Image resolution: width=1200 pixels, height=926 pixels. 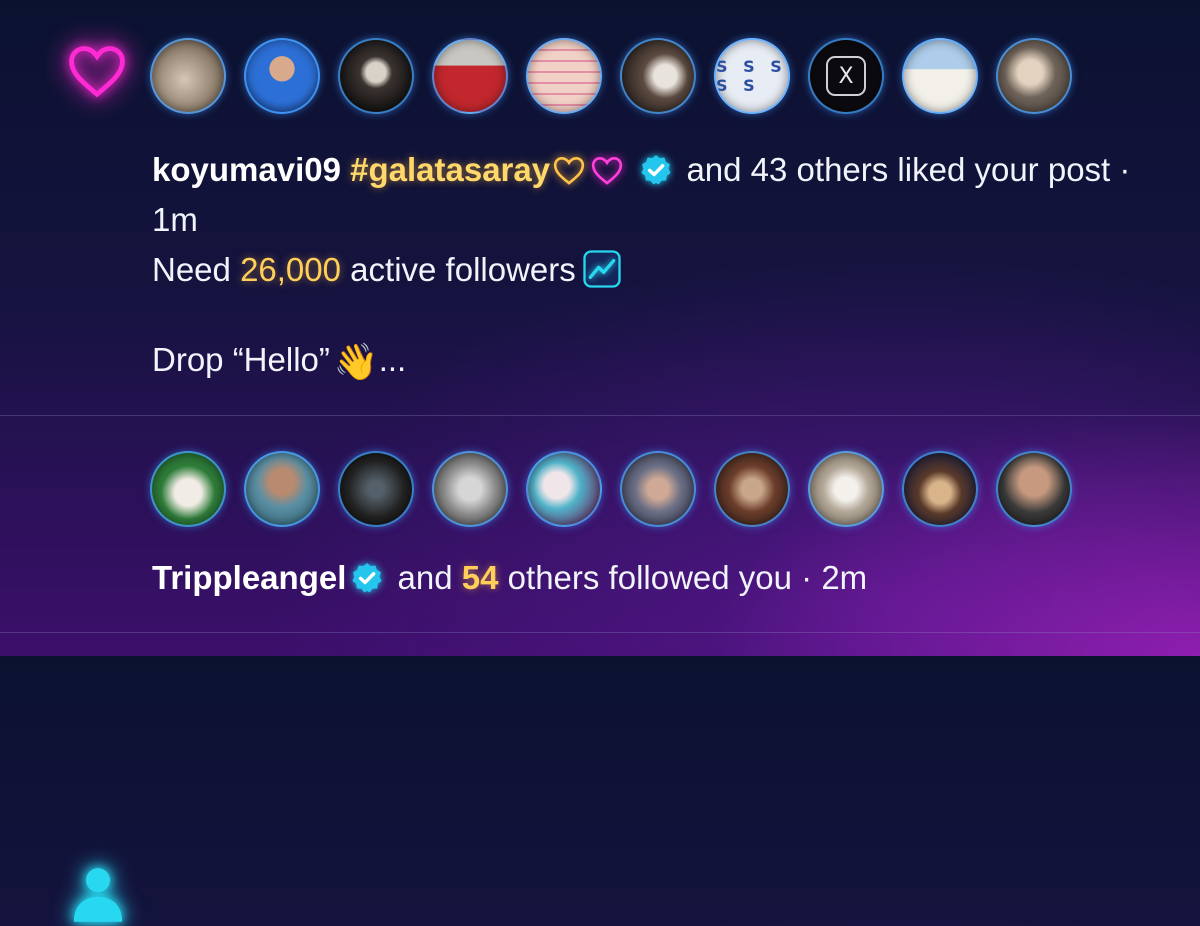 What do you see at coordinates (569, 167) in the screenshot?
I see `gold-heart-icon` at bounding box center [569, 167].